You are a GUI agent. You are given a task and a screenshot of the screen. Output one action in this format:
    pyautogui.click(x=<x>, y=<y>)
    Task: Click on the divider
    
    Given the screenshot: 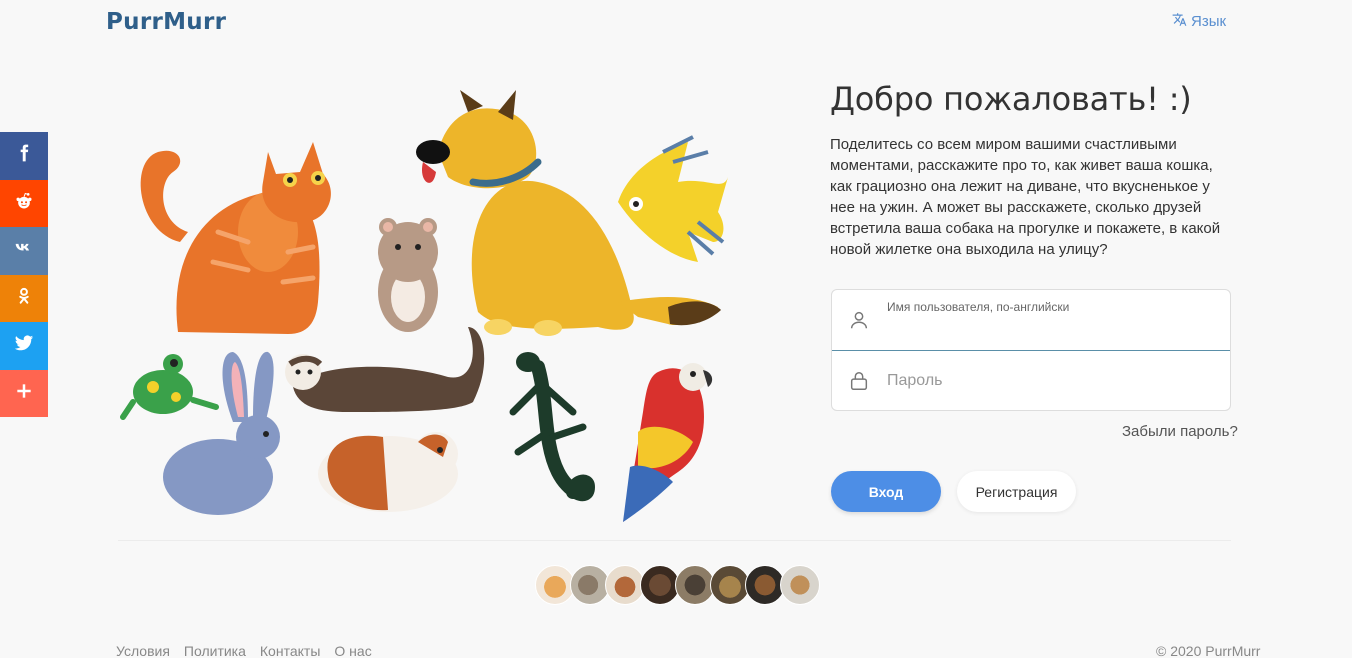 What is the action you would take?
    pyautogui.click(x=674, y=540)
    